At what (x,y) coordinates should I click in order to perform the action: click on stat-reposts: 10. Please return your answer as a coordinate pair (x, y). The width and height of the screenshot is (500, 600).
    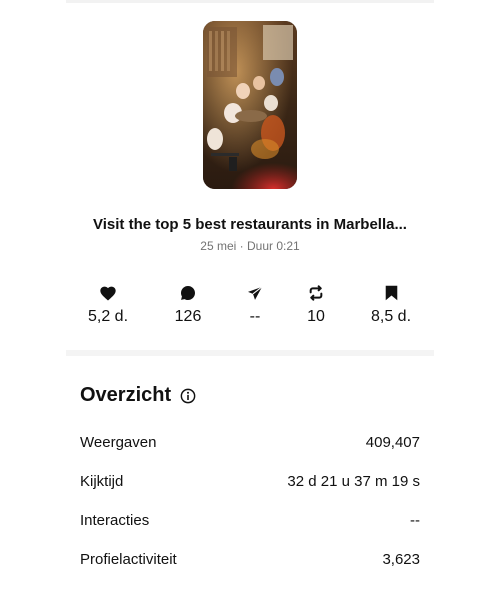
    Looking at the image, I should click on (316, 305).